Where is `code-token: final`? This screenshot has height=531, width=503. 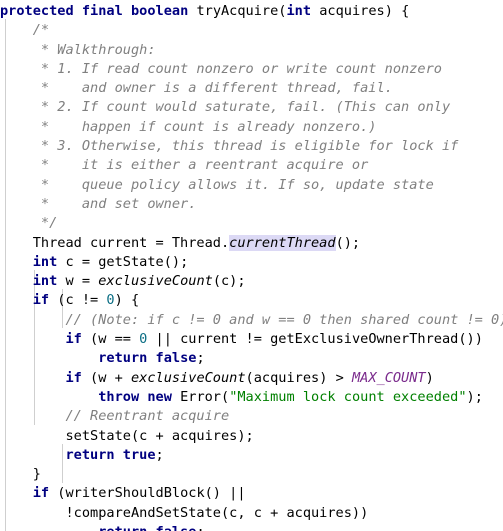 code-token: final is located at coordinates (102, 11).